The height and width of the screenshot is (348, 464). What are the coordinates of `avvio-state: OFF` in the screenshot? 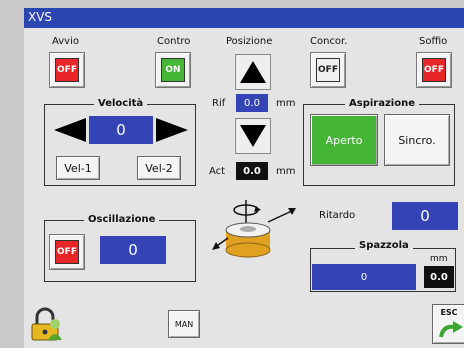 It's located at (67, 70).